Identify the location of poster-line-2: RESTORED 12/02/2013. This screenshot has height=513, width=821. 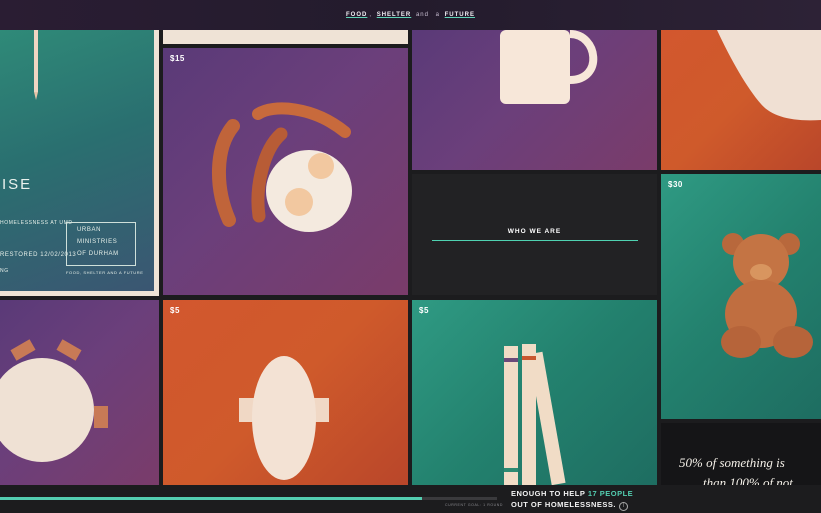
(38, 255).